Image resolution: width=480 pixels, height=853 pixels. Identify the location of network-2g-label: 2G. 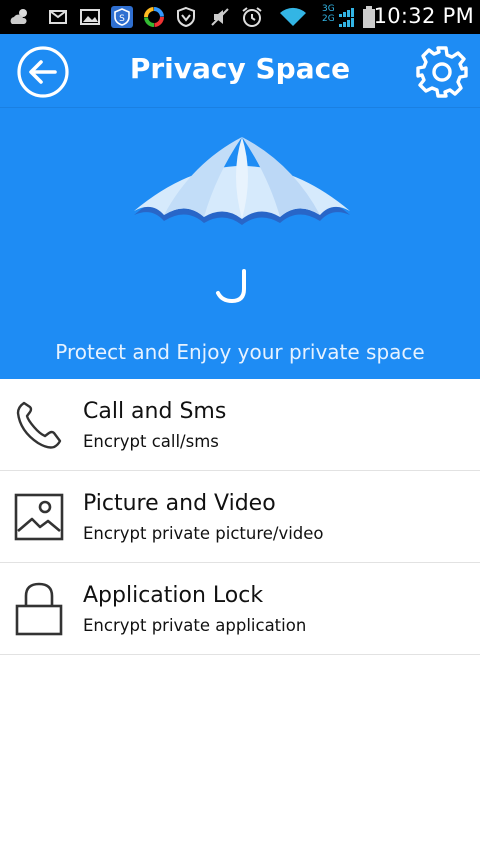
(328, 19).